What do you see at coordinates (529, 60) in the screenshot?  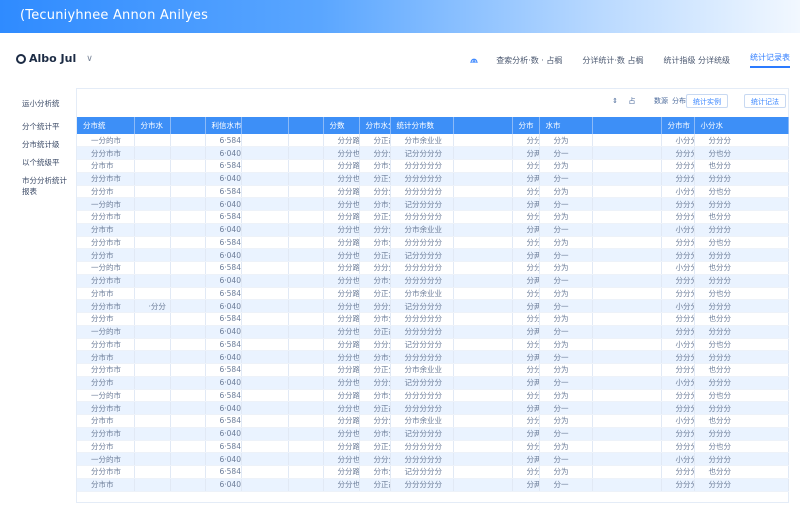 I see `nav-item-1: 查索分析·数 · 占梮` at bounding box center [529, 60].